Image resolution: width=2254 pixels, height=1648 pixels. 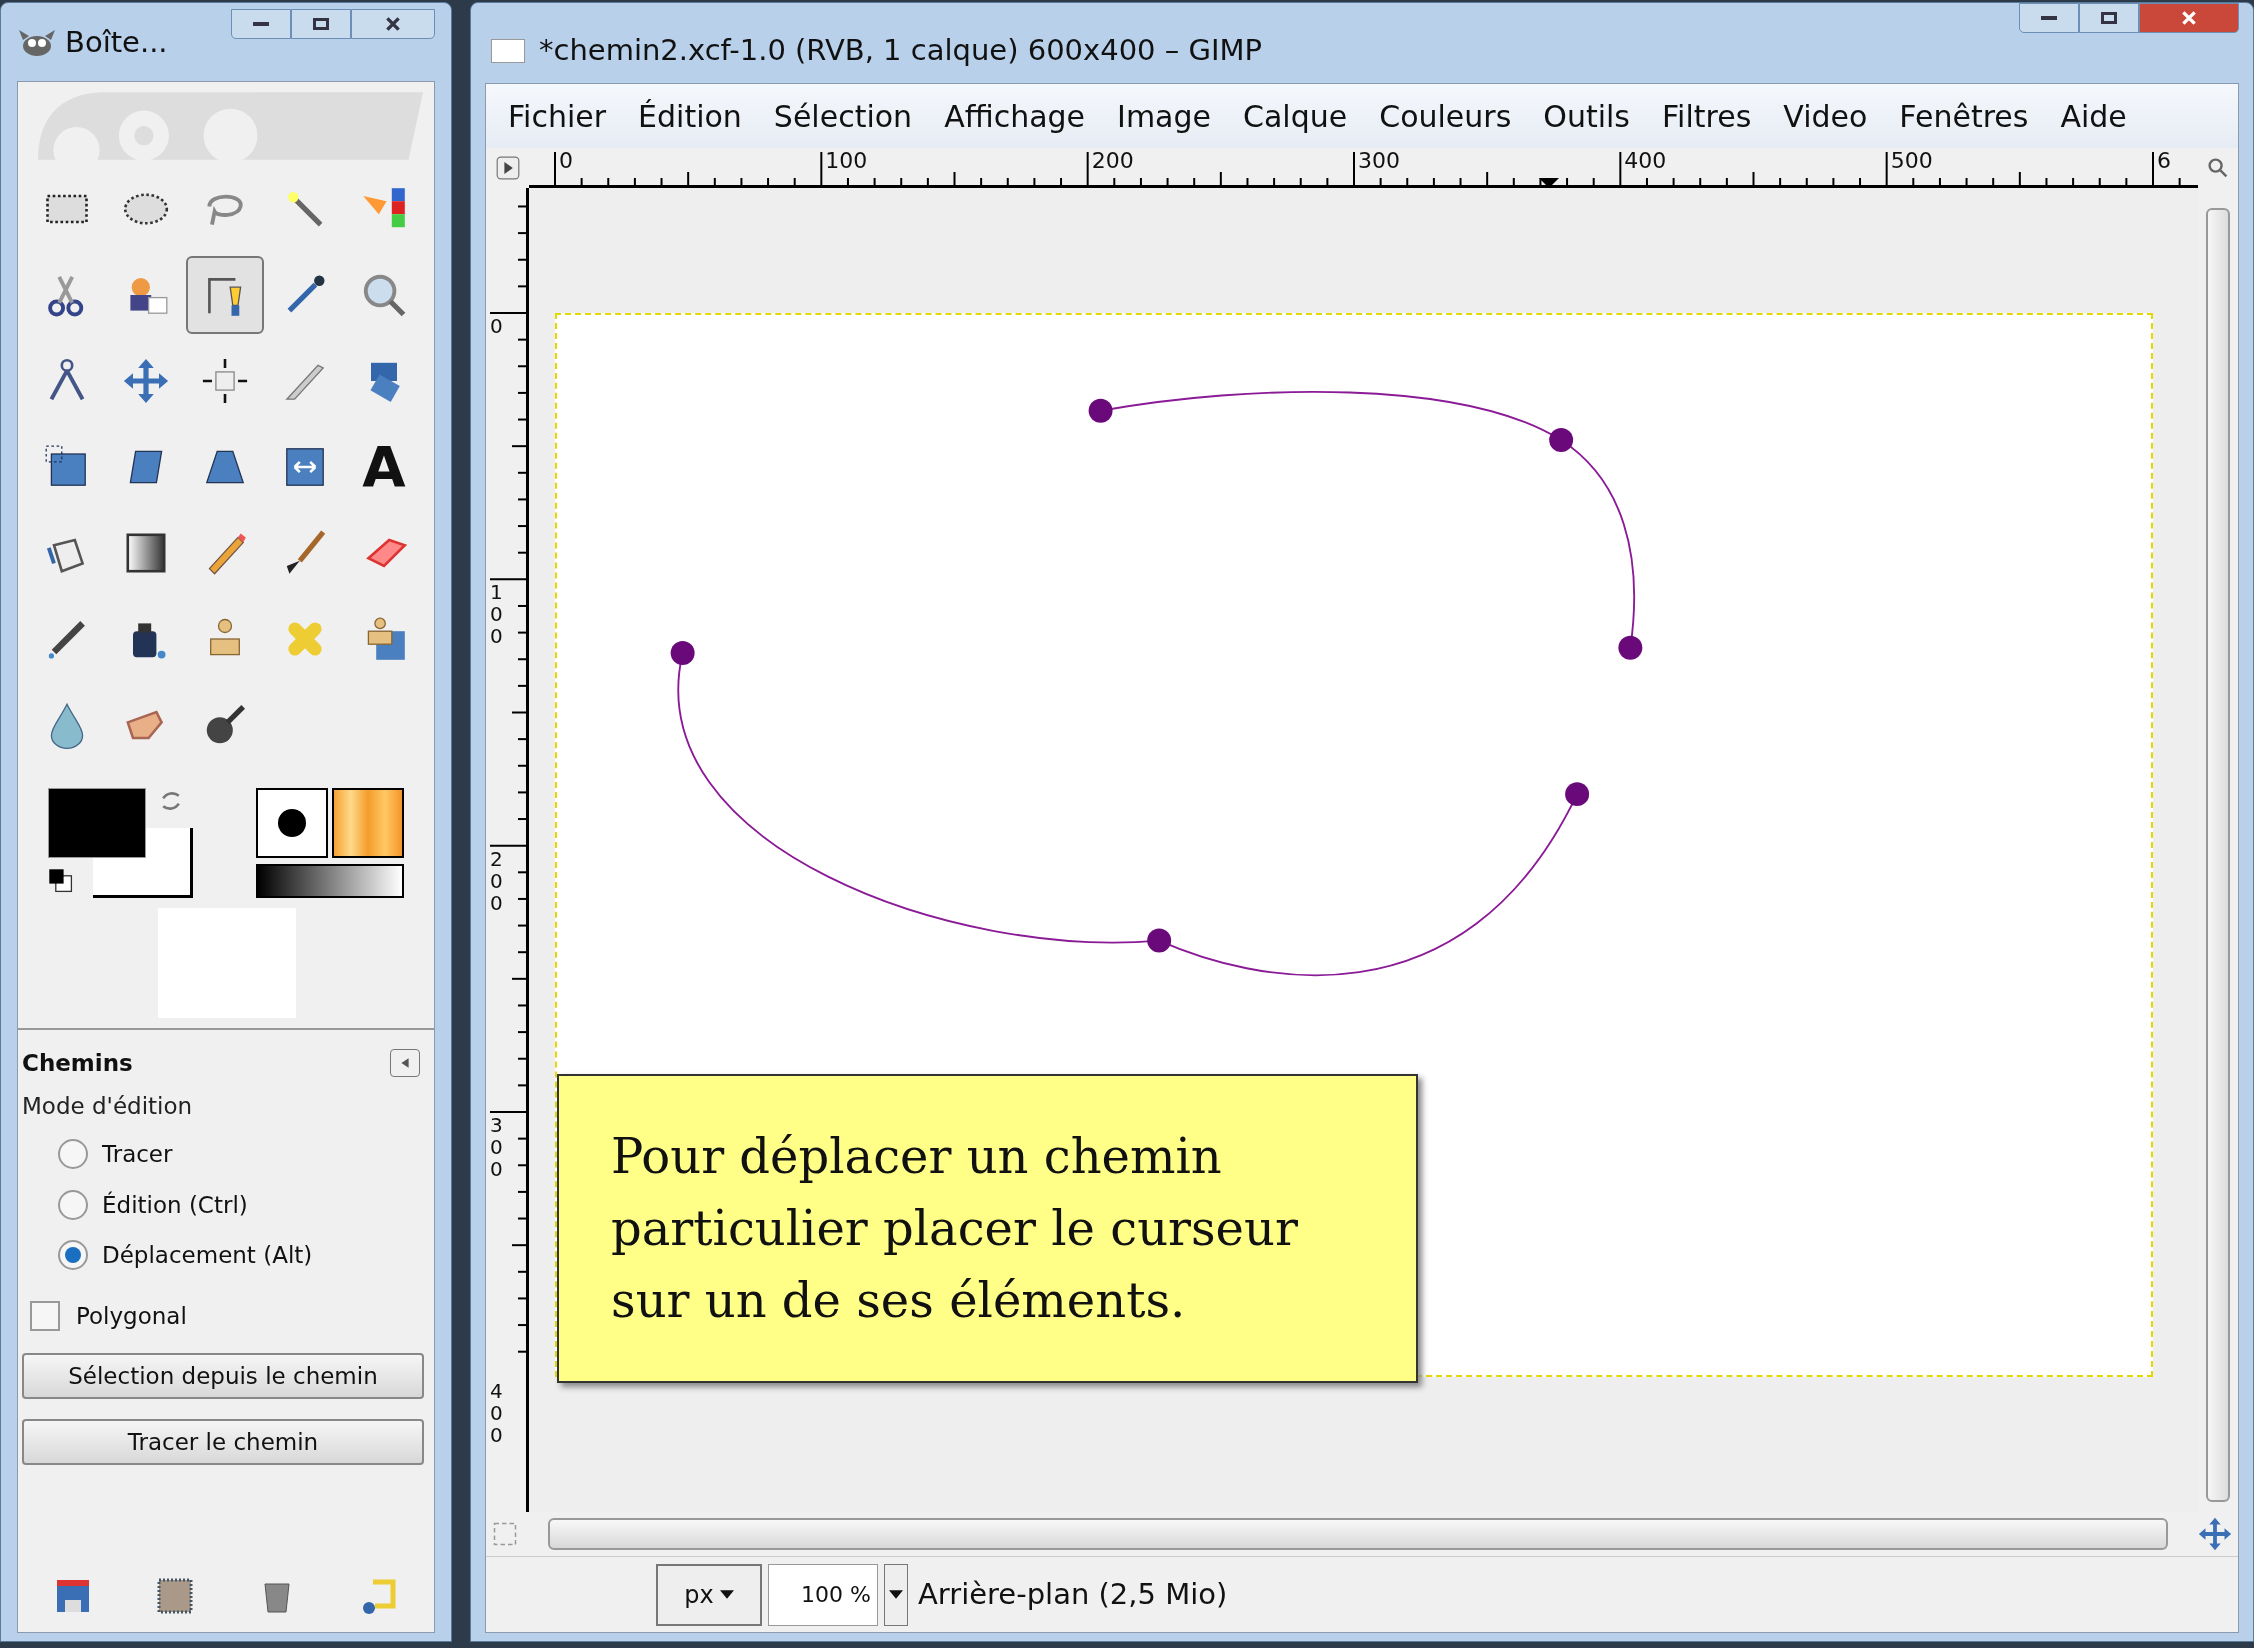 I want to click on ruler-label: 500, so click(x=1911, y=161).